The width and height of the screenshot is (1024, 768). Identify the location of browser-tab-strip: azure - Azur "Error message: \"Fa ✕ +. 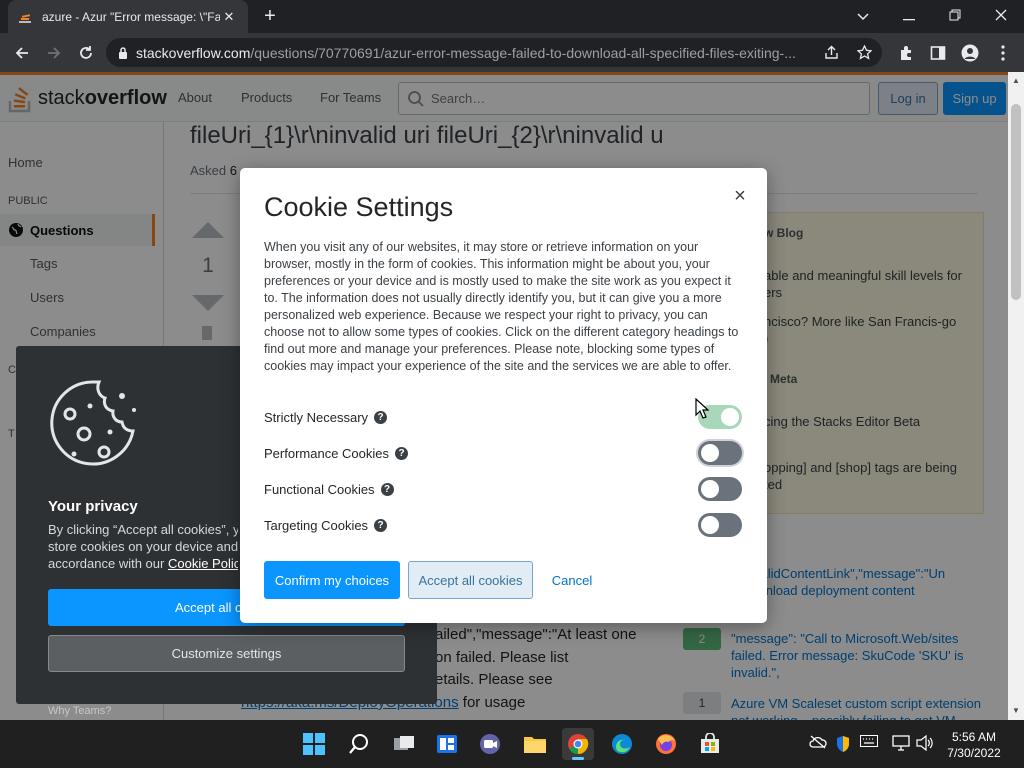
(512, 16).